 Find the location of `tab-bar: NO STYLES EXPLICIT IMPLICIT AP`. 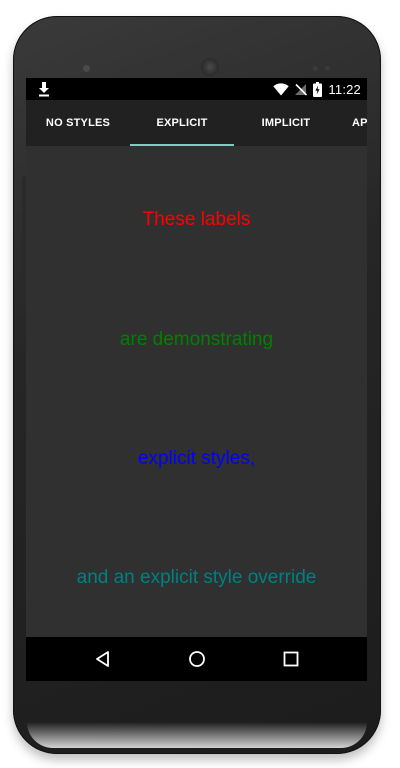

tab-bar: NO STYLES EXPLICIT IMPLICIT AP is located at coordinates (196, 123).